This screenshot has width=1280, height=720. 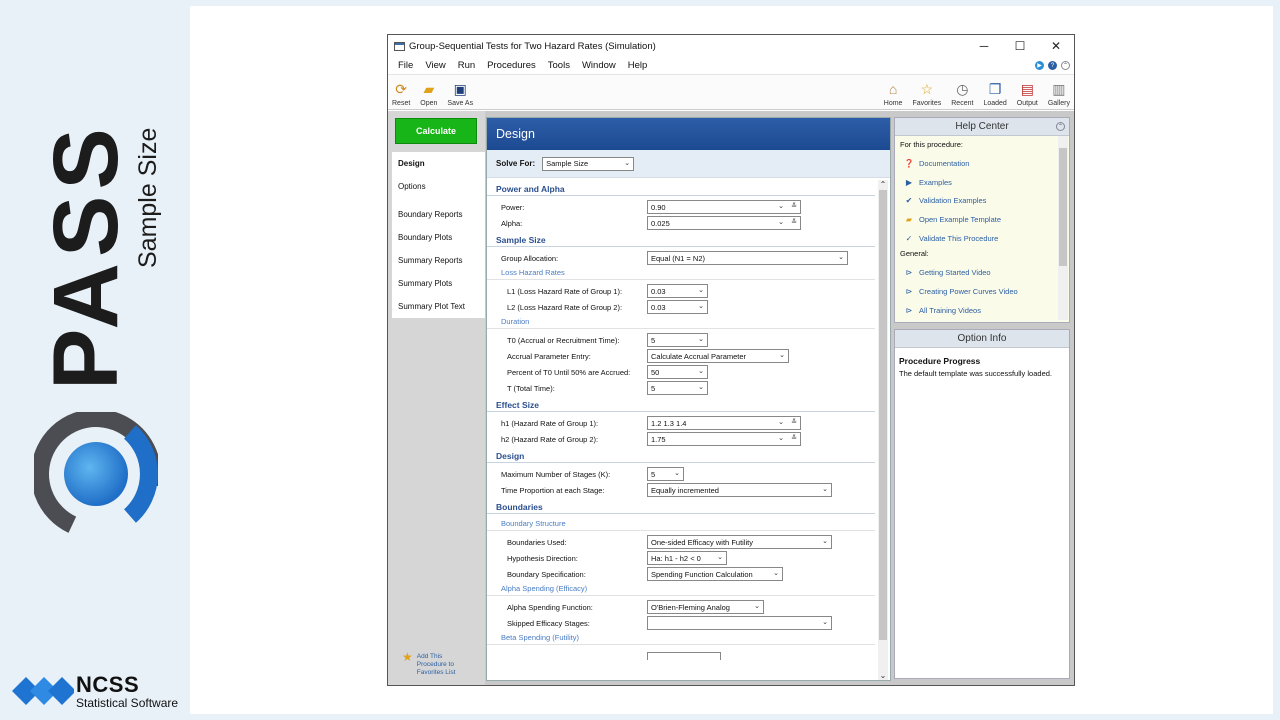 What do you see at coordinates (681, 188) in the screenshot?
I see `section-power-alpha: Power and Alpha` at bounding box center [681, 188].